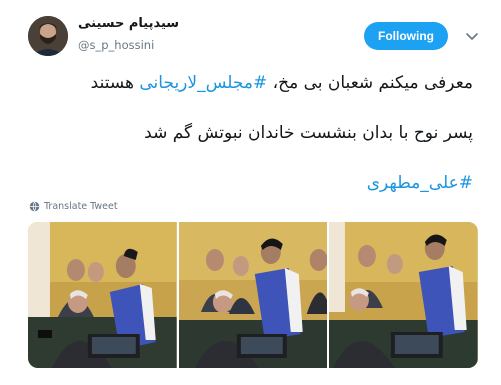  I want to click on avatar-image, so click(48, 36).